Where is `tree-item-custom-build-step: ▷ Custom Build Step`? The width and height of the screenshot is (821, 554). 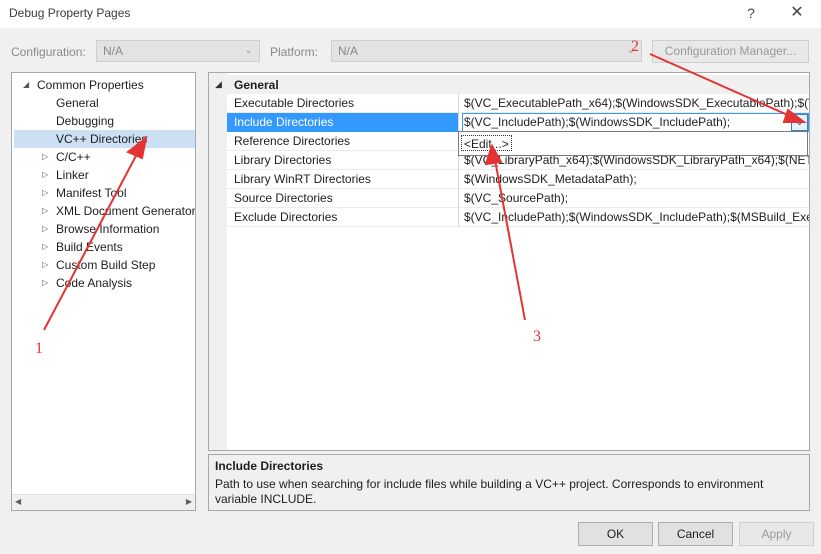
tree-item-custom-build-step: ▷ Custom Build Step is located at coordinates (99, 265).